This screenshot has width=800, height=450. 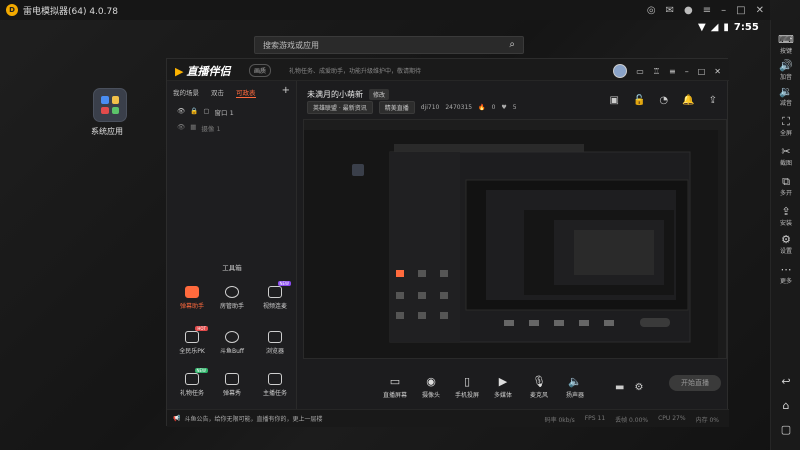 What do you see at coordinates (619, 387) in the screenshot?
I see `record-camera-icon: ▬` at bounding box center [619, 387].